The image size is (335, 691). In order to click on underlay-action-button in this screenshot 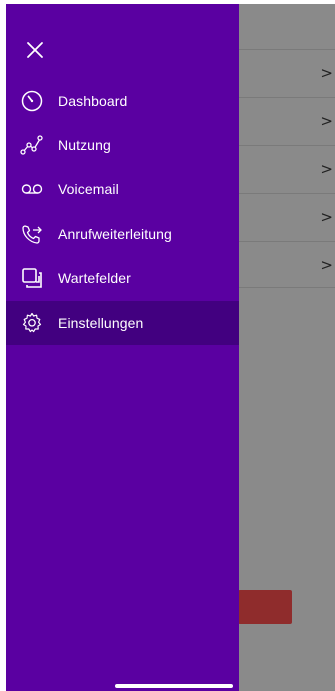, I will do `click(265, 607)`.